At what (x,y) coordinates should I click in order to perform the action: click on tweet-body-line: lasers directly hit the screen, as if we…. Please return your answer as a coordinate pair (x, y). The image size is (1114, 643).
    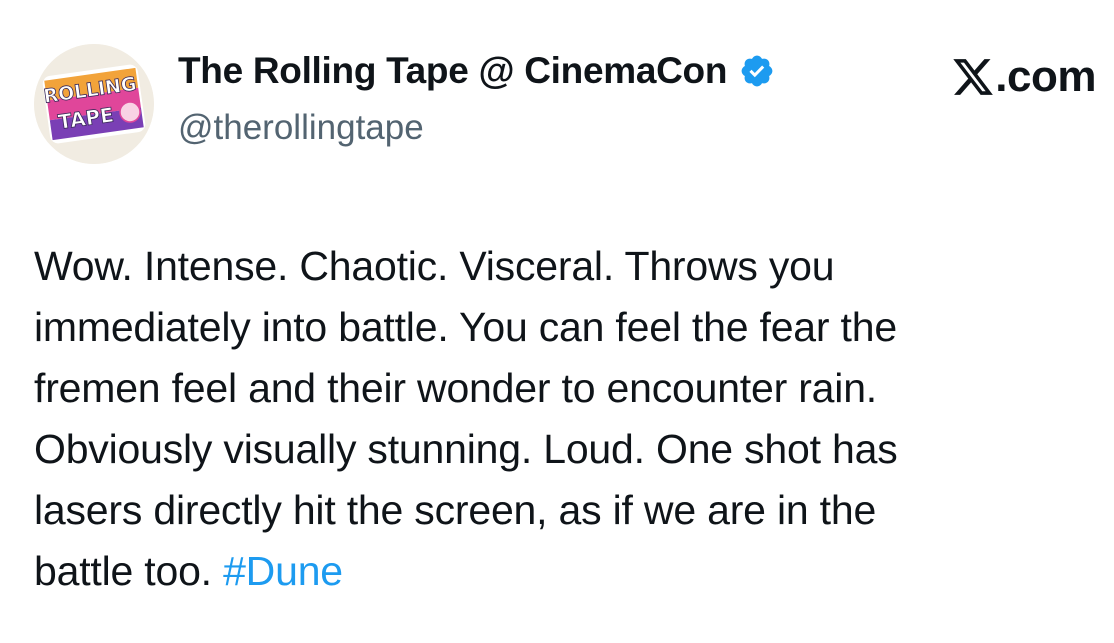
    Looking at the image, I should click on (455, 510).